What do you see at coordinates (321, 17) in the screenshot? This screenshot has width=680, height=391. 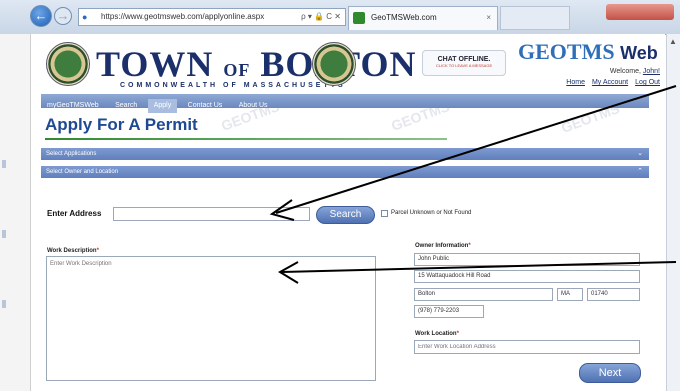 I see `address-controls: ρ ▾ 🔒 C ✕` at bounding box center [321, 17].